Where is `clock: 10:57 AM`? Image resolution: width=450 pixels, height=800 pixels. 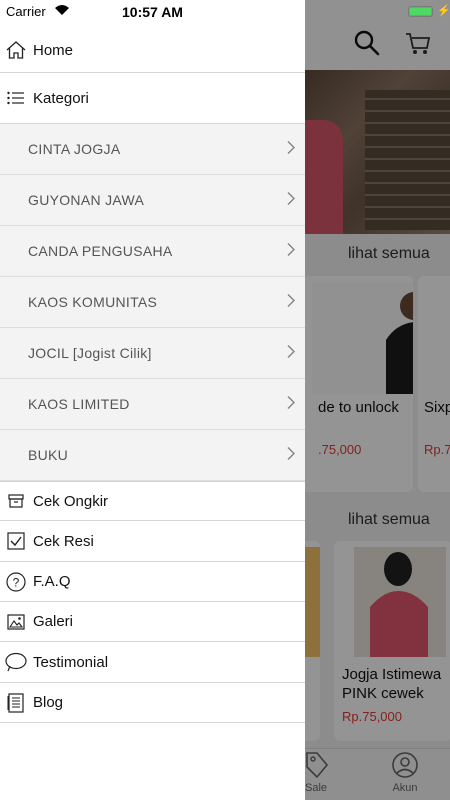
clock: 10:57 AM is located at coordinates (152, 12).